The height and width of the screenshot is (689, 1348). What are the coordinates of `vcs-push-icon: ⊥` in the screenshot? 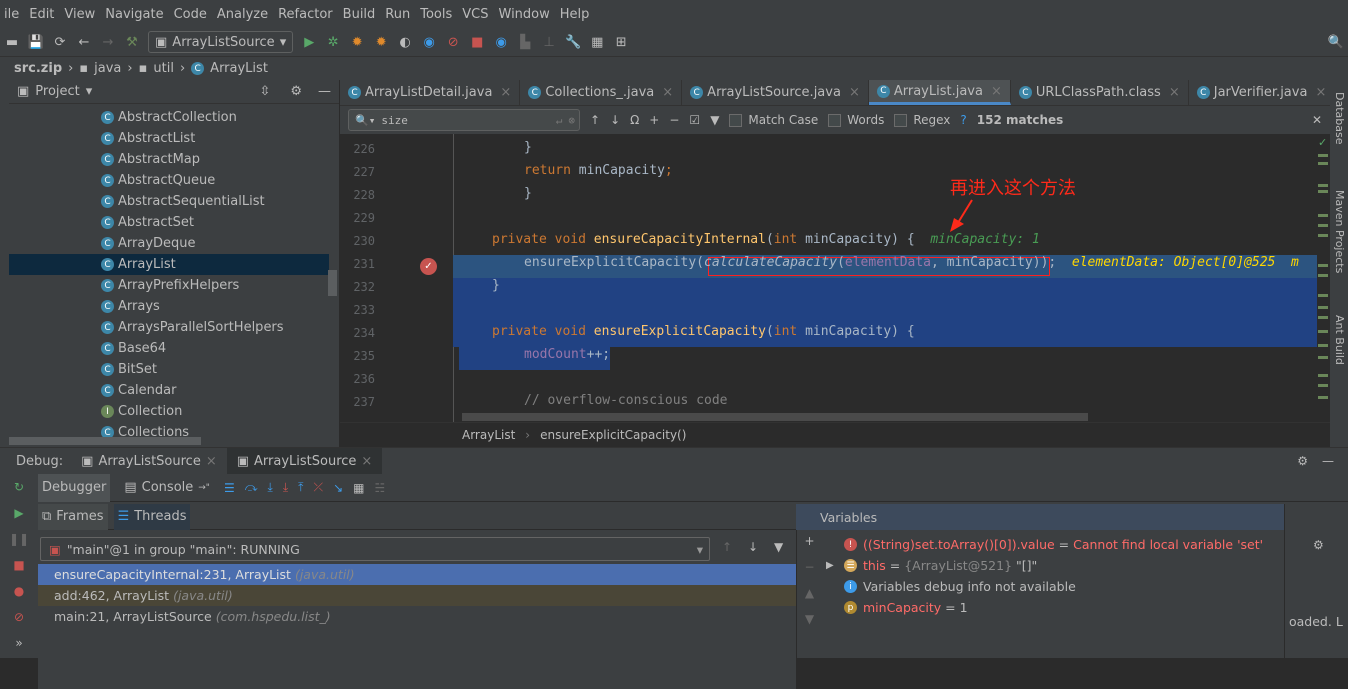 It's located at (549, 42).